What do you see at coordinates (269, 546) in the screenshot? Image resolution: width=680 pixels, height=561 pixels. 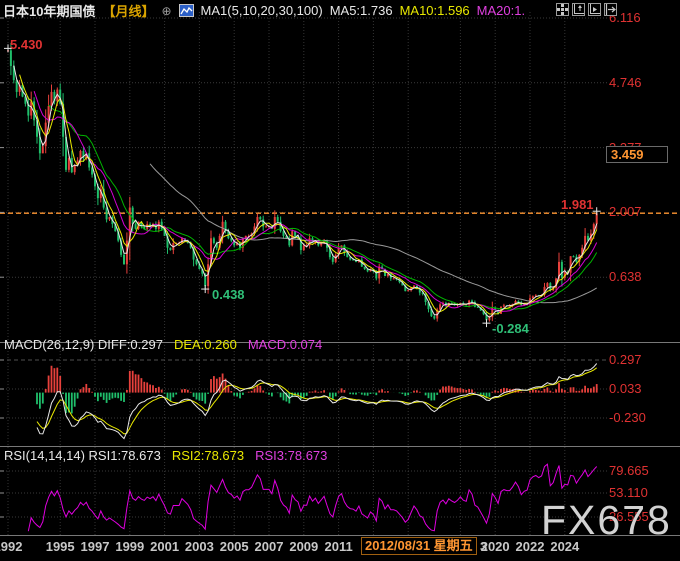 I see `x-axis-label: 2007` at bounding box center [269, 546].